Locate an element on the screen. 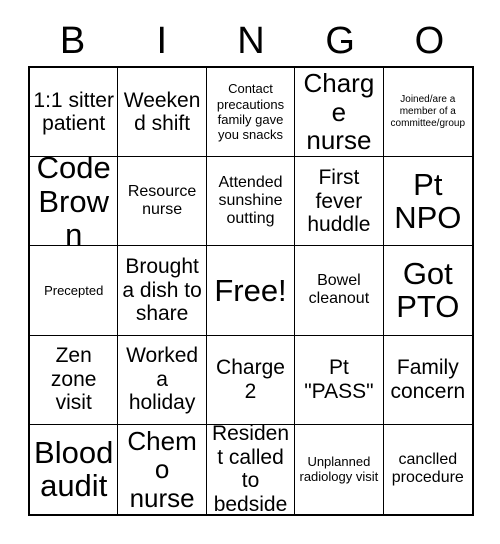  bingo-cell-label: Pt "PASS" is located at coordinates (339, 379).